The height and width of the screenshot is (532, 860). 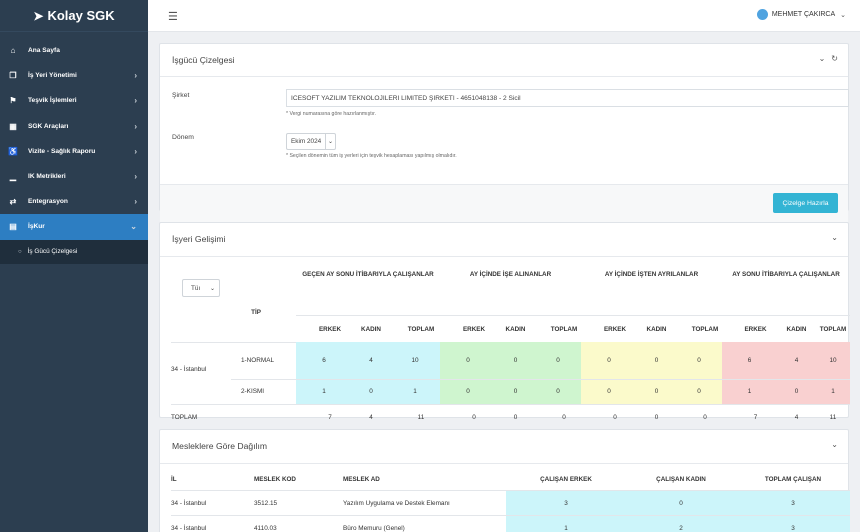 What do you see at coordinates (38, 15) in the screenshot?
I see `logo-arrow-icon: ➤` at bounding box center [38, 15].